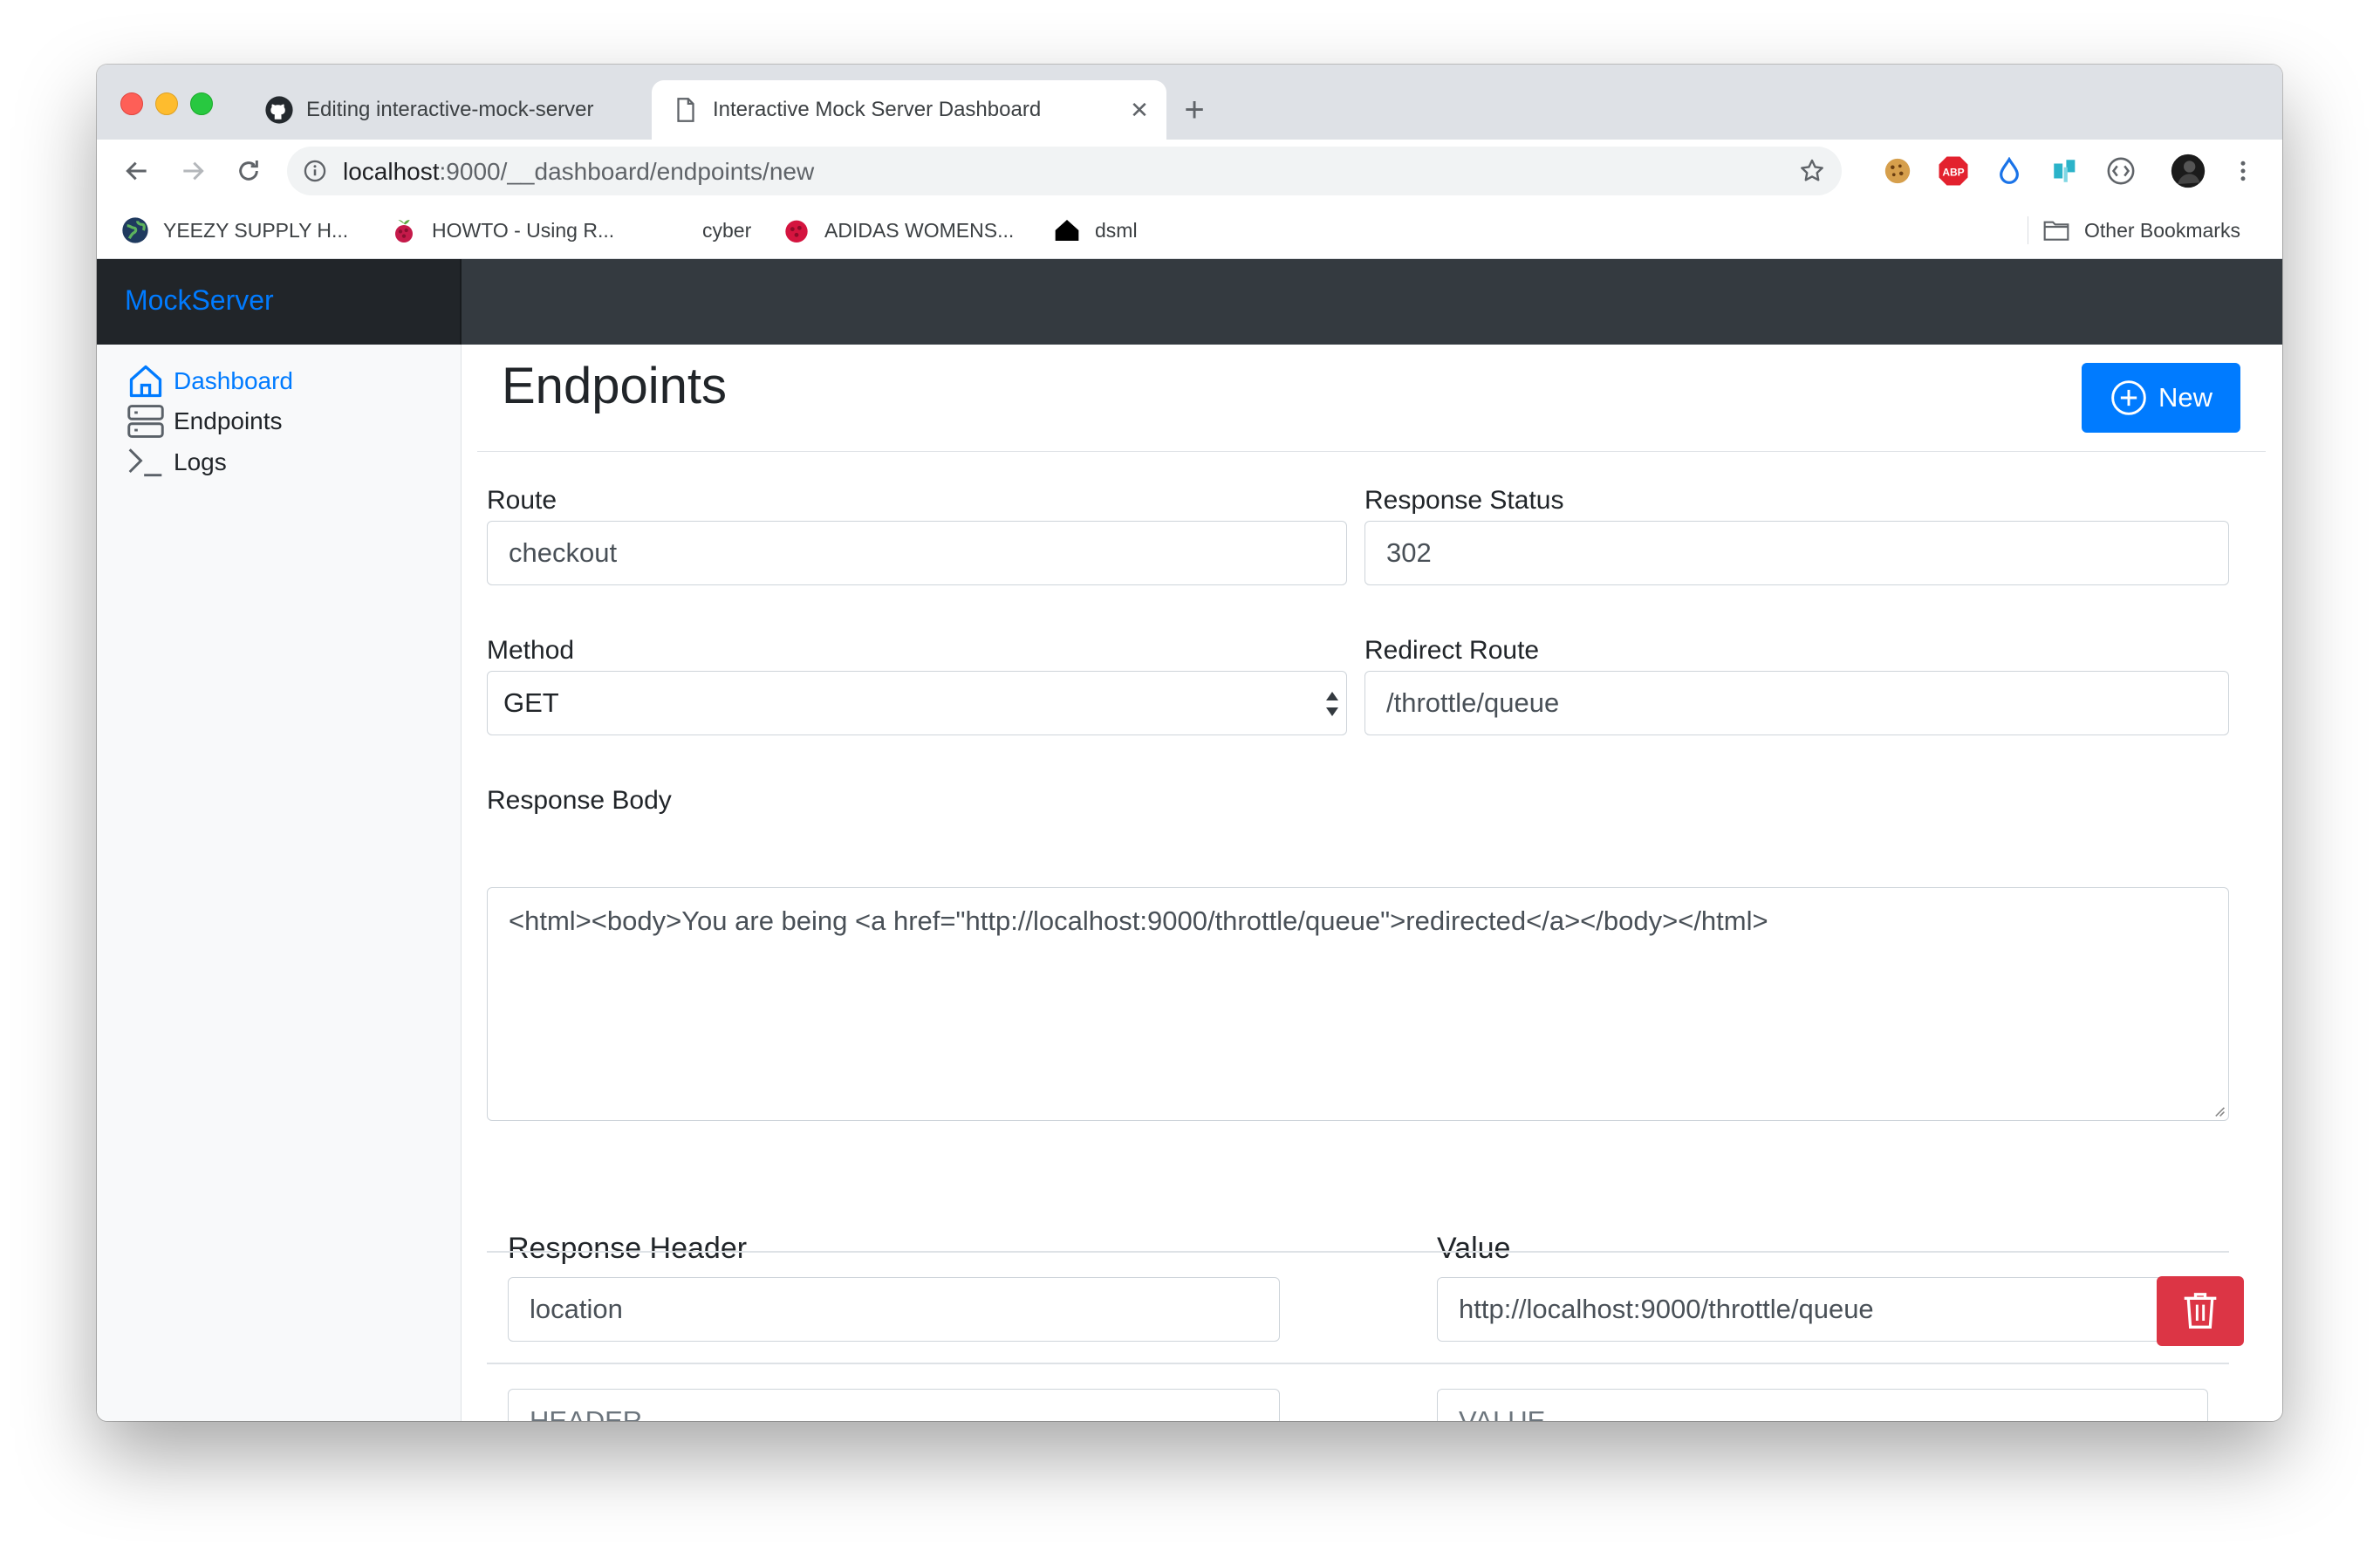 The height and width of the screenshot is (1551, 2380). Describe the element at coordinates (391, 171) in the screenshot. I see `url-host: localhost` at that location.